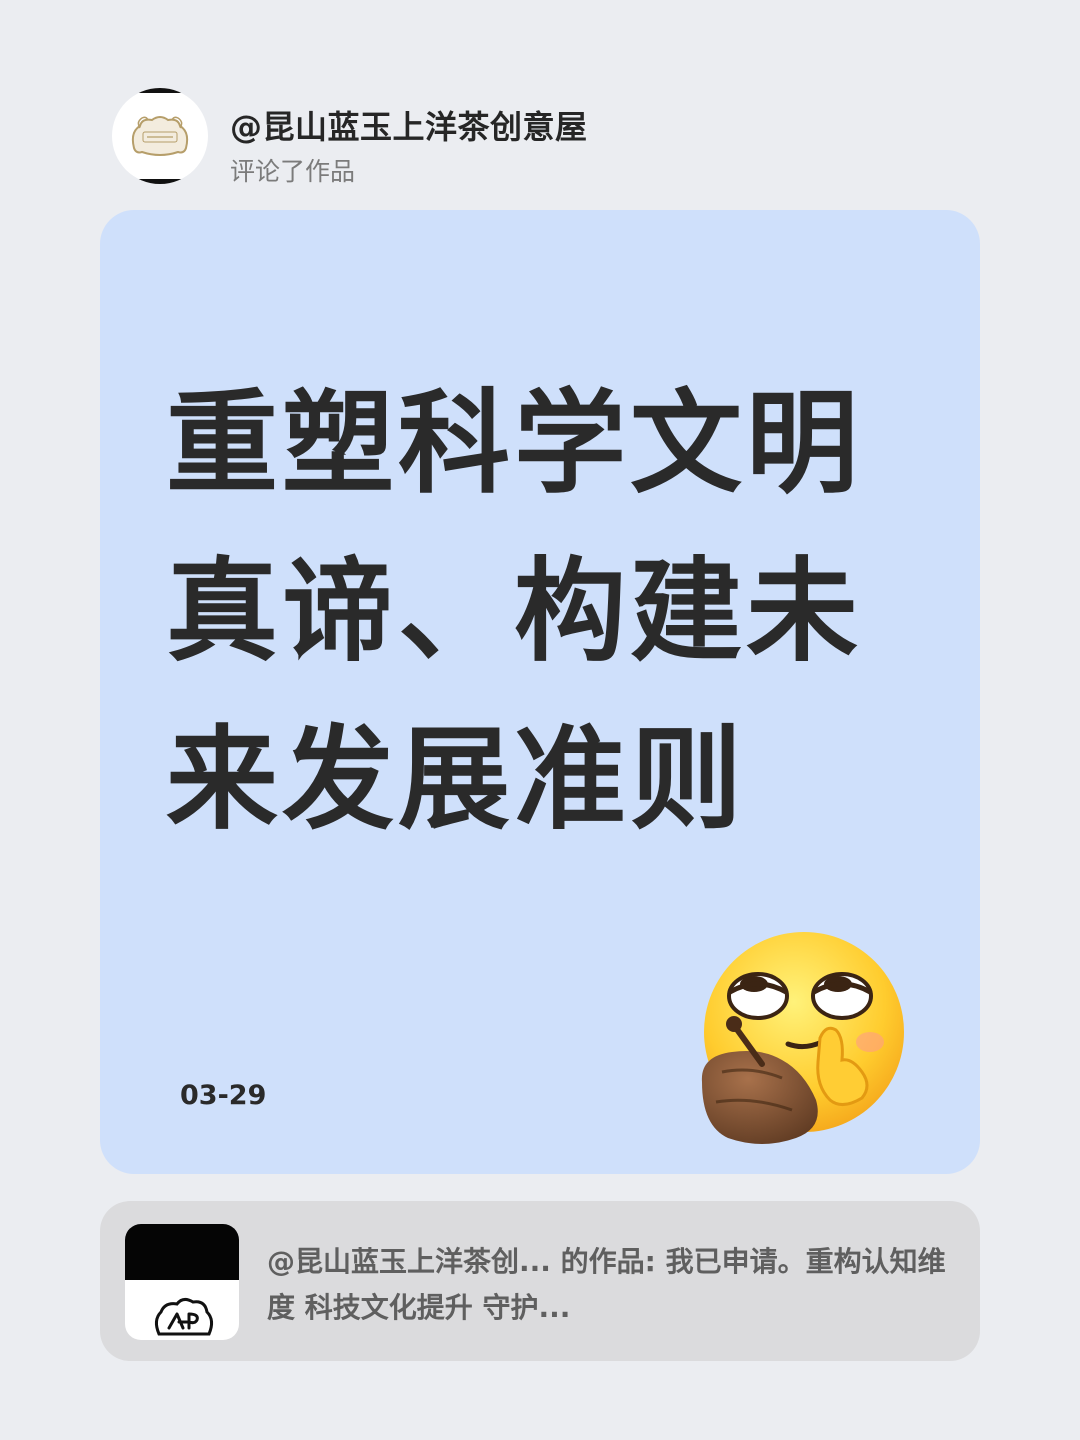  Describe the element at coordinates (409, 125) in the screenshot. I see `username: @昆山蓝玉上洋茶创意屋` at that location.